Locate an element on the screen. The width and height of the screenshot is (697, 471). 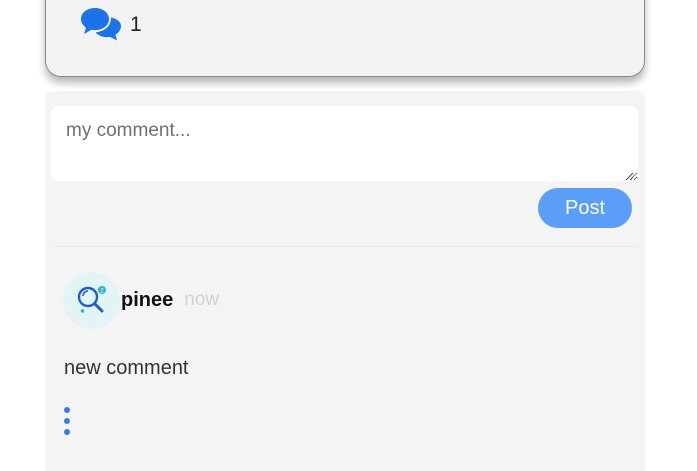
comment-timestamp: now is located at coordinates (202, 299).